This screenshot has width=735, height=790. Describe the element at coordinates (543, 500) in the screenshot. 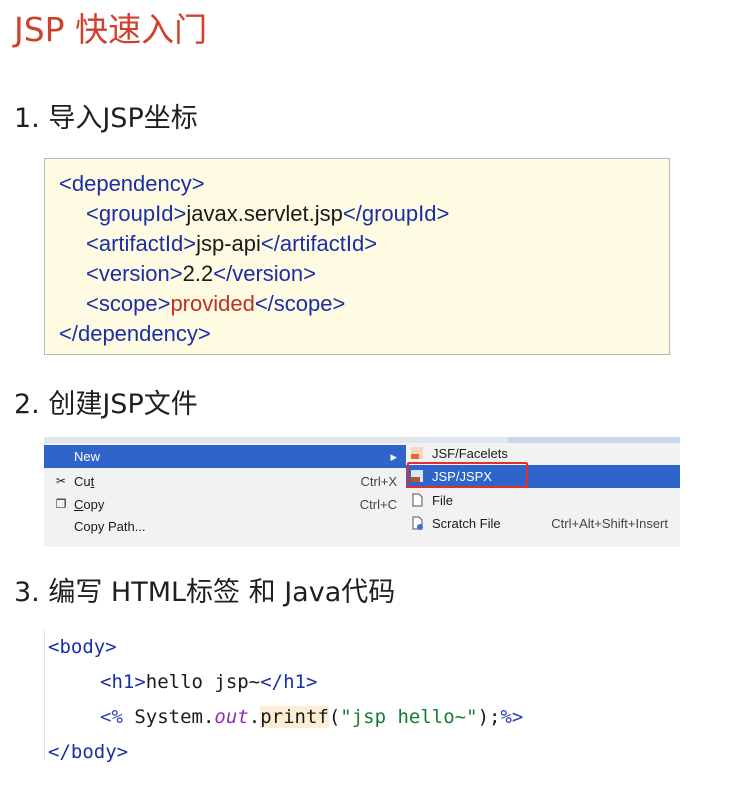

I see `submenu-item-file: File` at that location.